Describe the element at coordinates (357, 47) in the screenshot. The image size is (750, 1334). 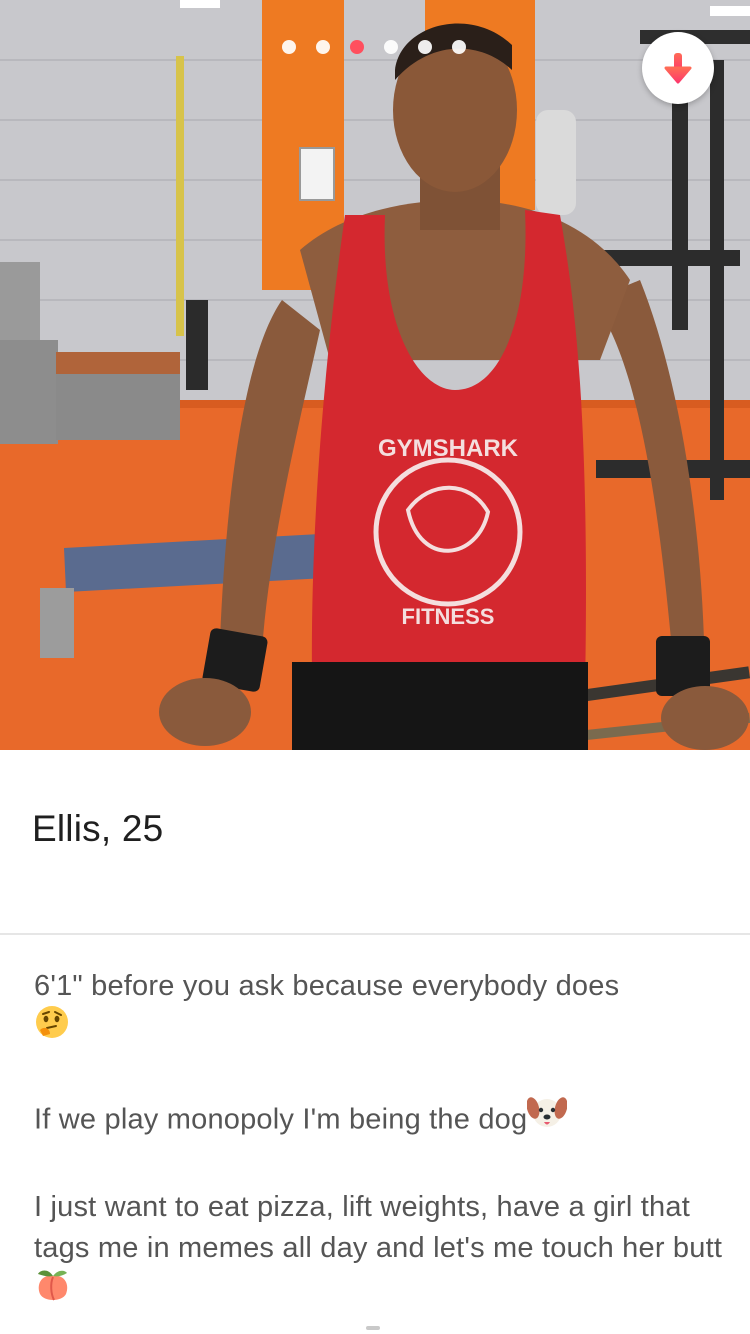
I see `photo-dot-active` at that location.